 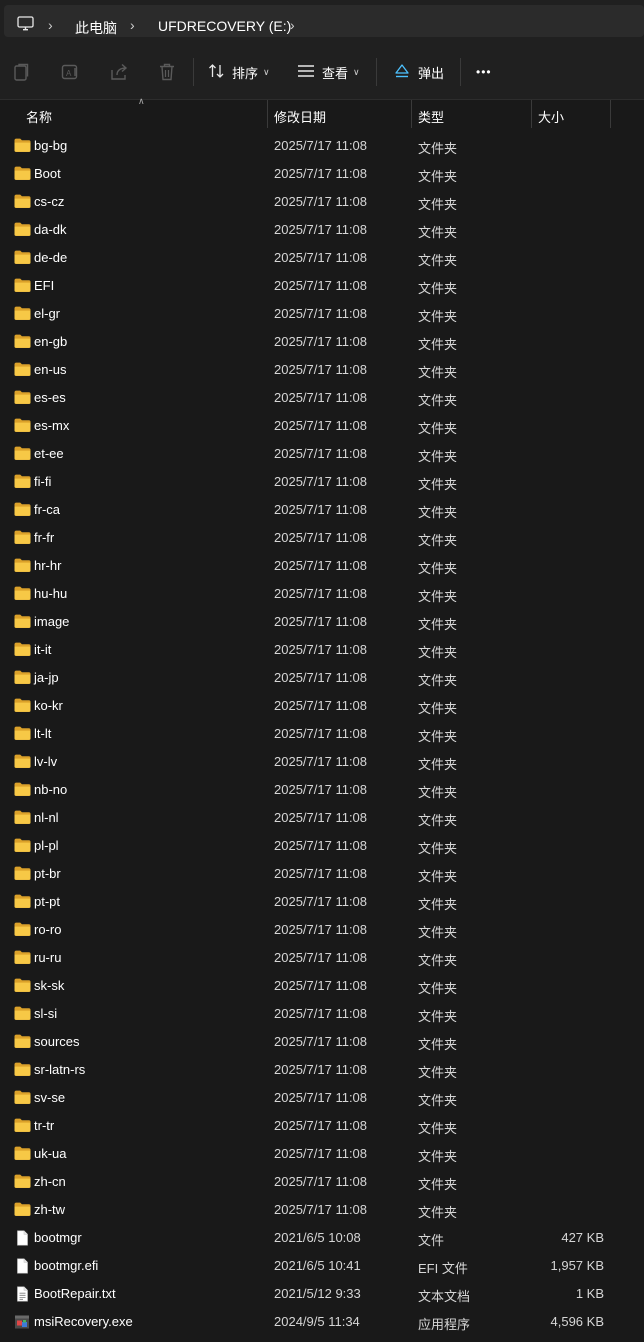 I want to click on file-row: pt-pt 2025/7/17 11:08 文件夹, so click(x=322, y=901).